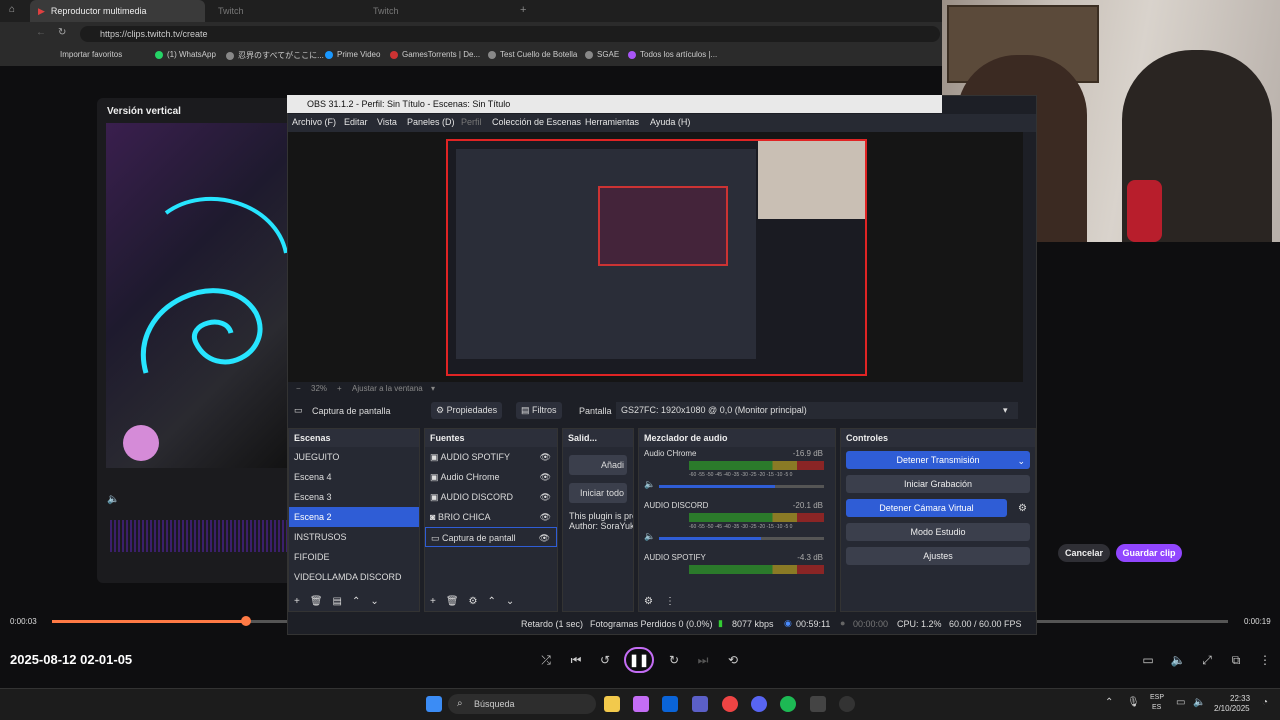 This screenshot has height=720, width=1280. Describe the element at coordinates (354, 557) in the screenshot. I see `scene-item: FIFOIDE` at that location.